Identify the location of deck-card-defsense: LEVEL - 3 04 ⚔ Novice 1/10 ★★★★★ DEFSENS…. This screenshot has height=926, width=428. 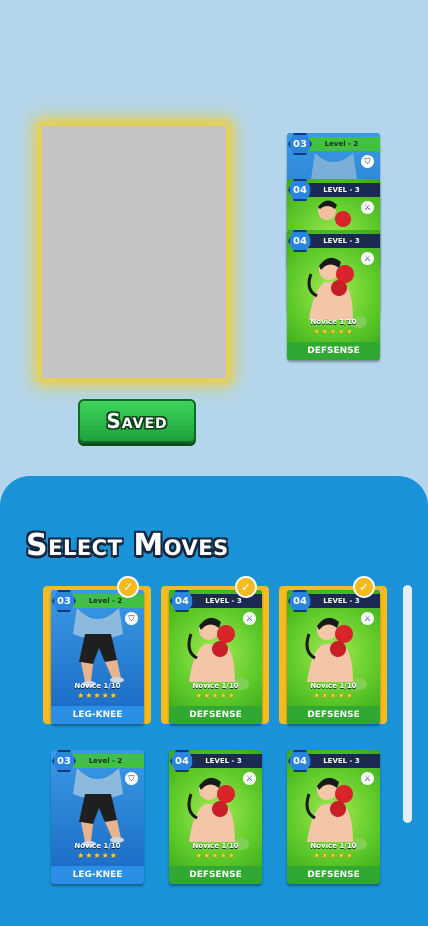
(333, 295).